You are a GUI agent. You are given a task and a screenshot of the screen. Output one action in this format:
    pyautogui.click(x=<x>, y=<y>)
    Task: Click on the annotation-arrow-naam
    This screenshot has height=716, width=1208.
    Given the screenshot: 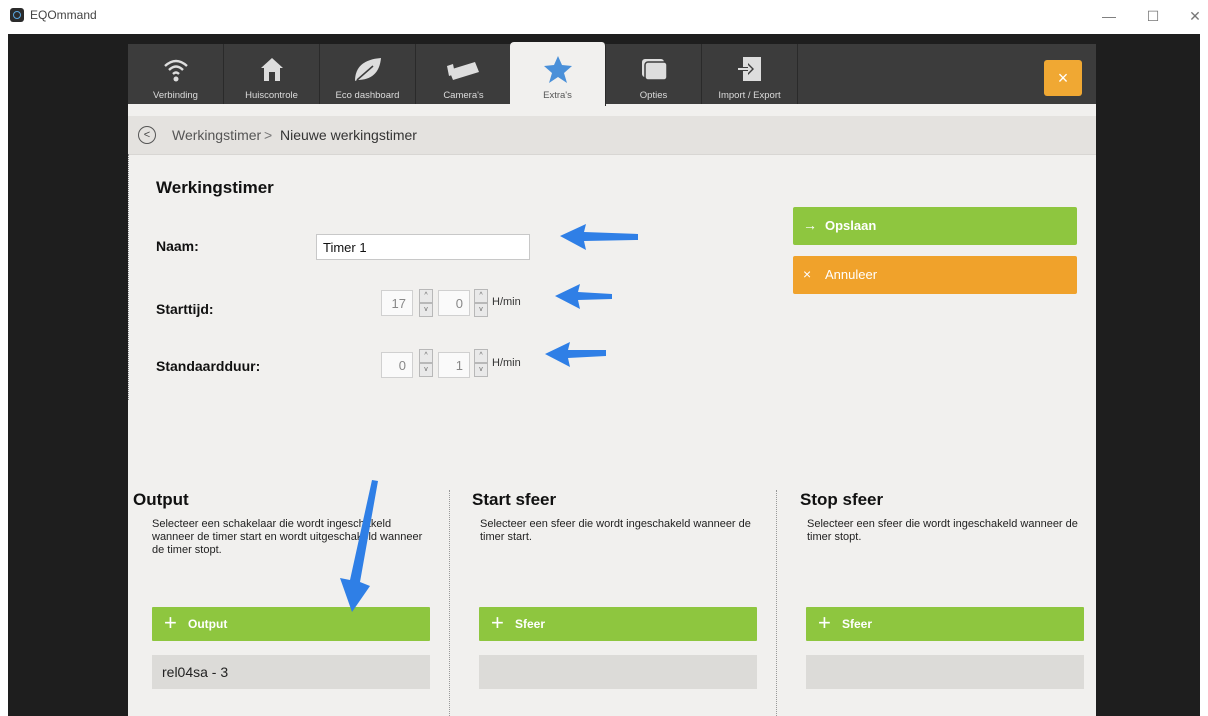 What is the action you would take?
    pyautogui.click(x=599, y=237)
    